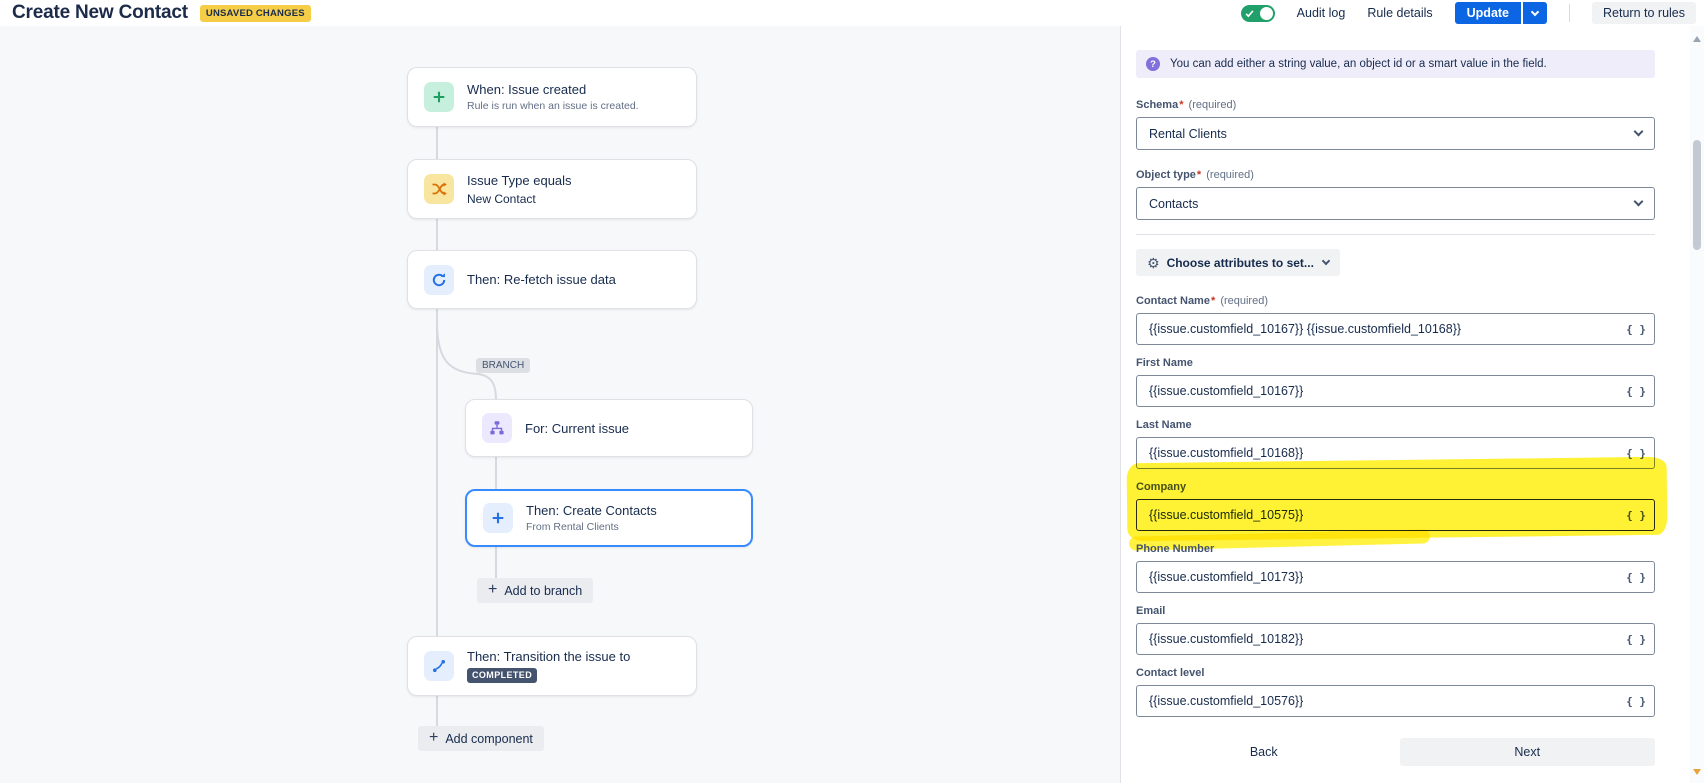 This screenshot has width=1704, height=783. What do you see at coordinates (1153, 64) in the screenshot?
I see `question-icon: ?` at bounding box center [1153, 64].